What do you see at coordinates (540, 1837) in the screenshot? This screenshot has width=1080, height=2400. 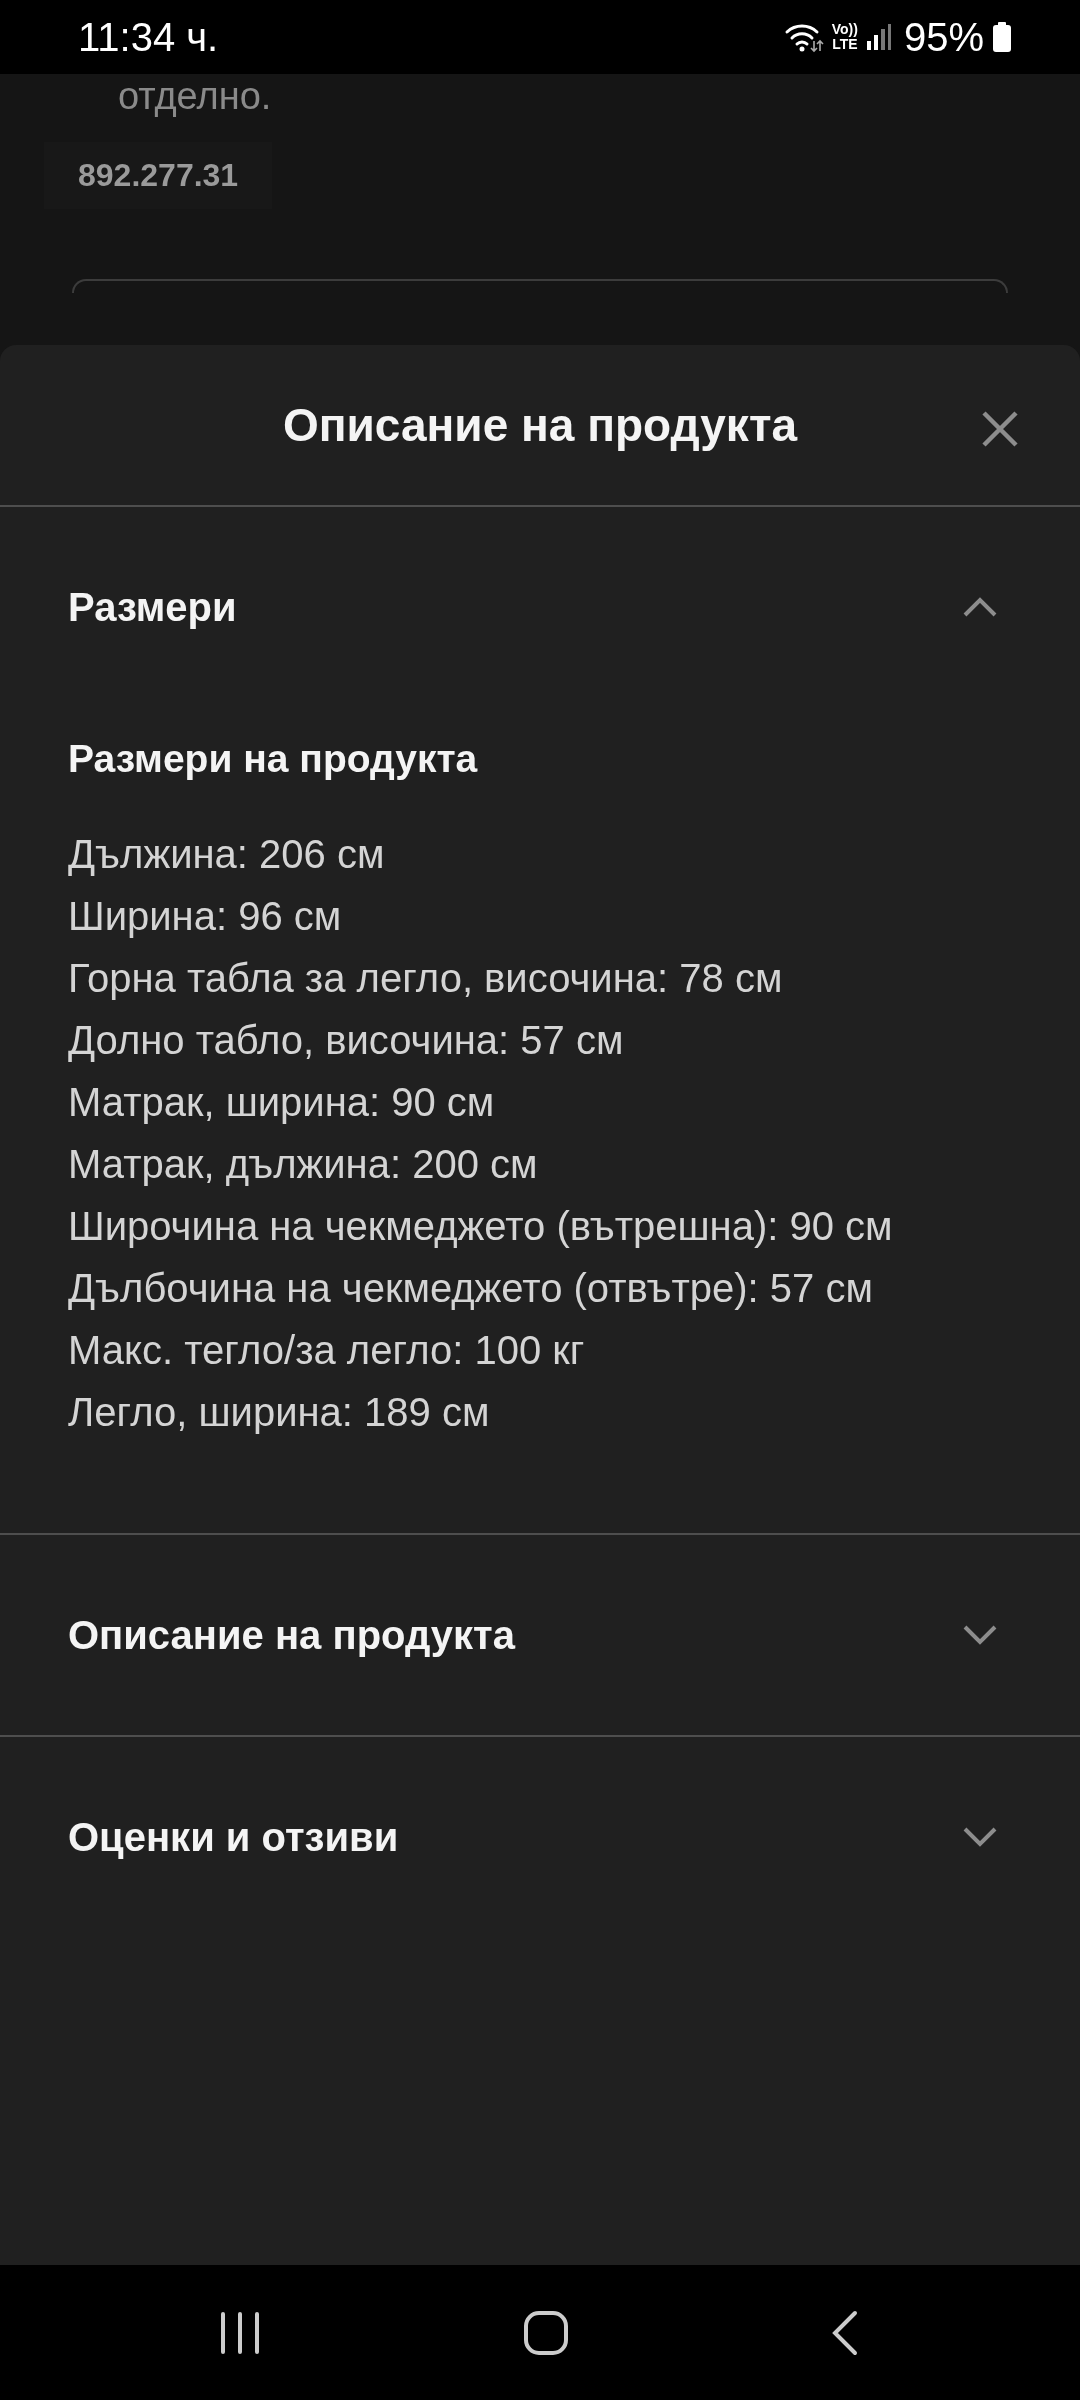 I see `accordion-header: Оценки и отзиви` at bounding box center [540, 1837].